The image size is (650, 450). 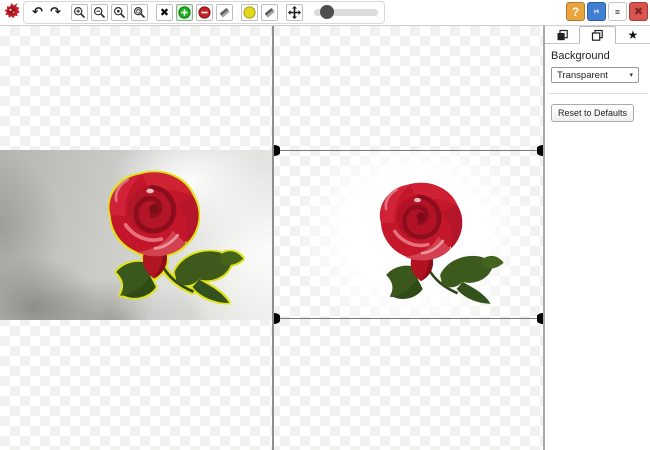 I want to click on save-button, so click(x=596, y=11).